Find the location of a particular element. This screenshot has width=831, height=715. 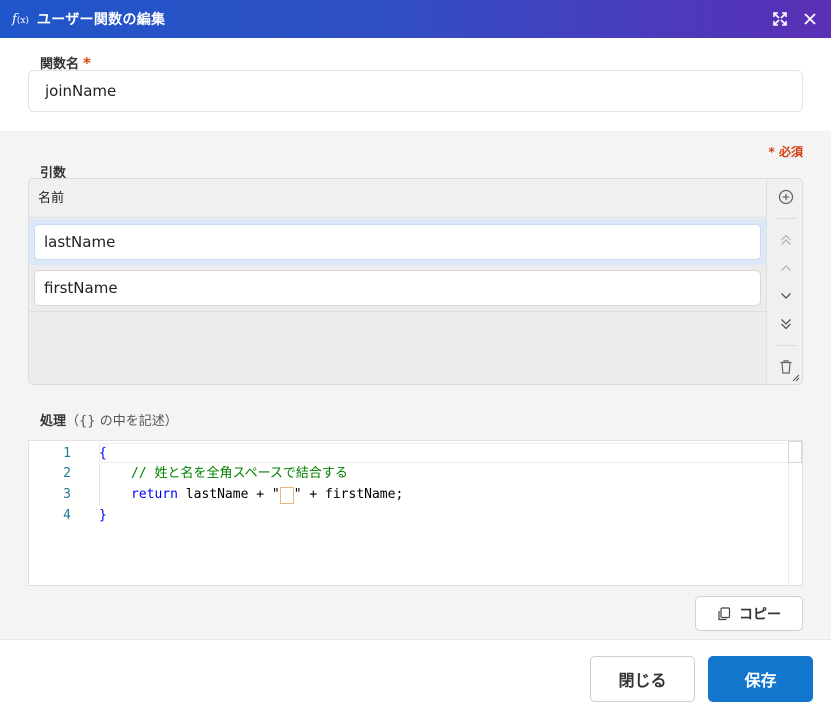

copy-button: コピー is located at coordinates (749, 613).